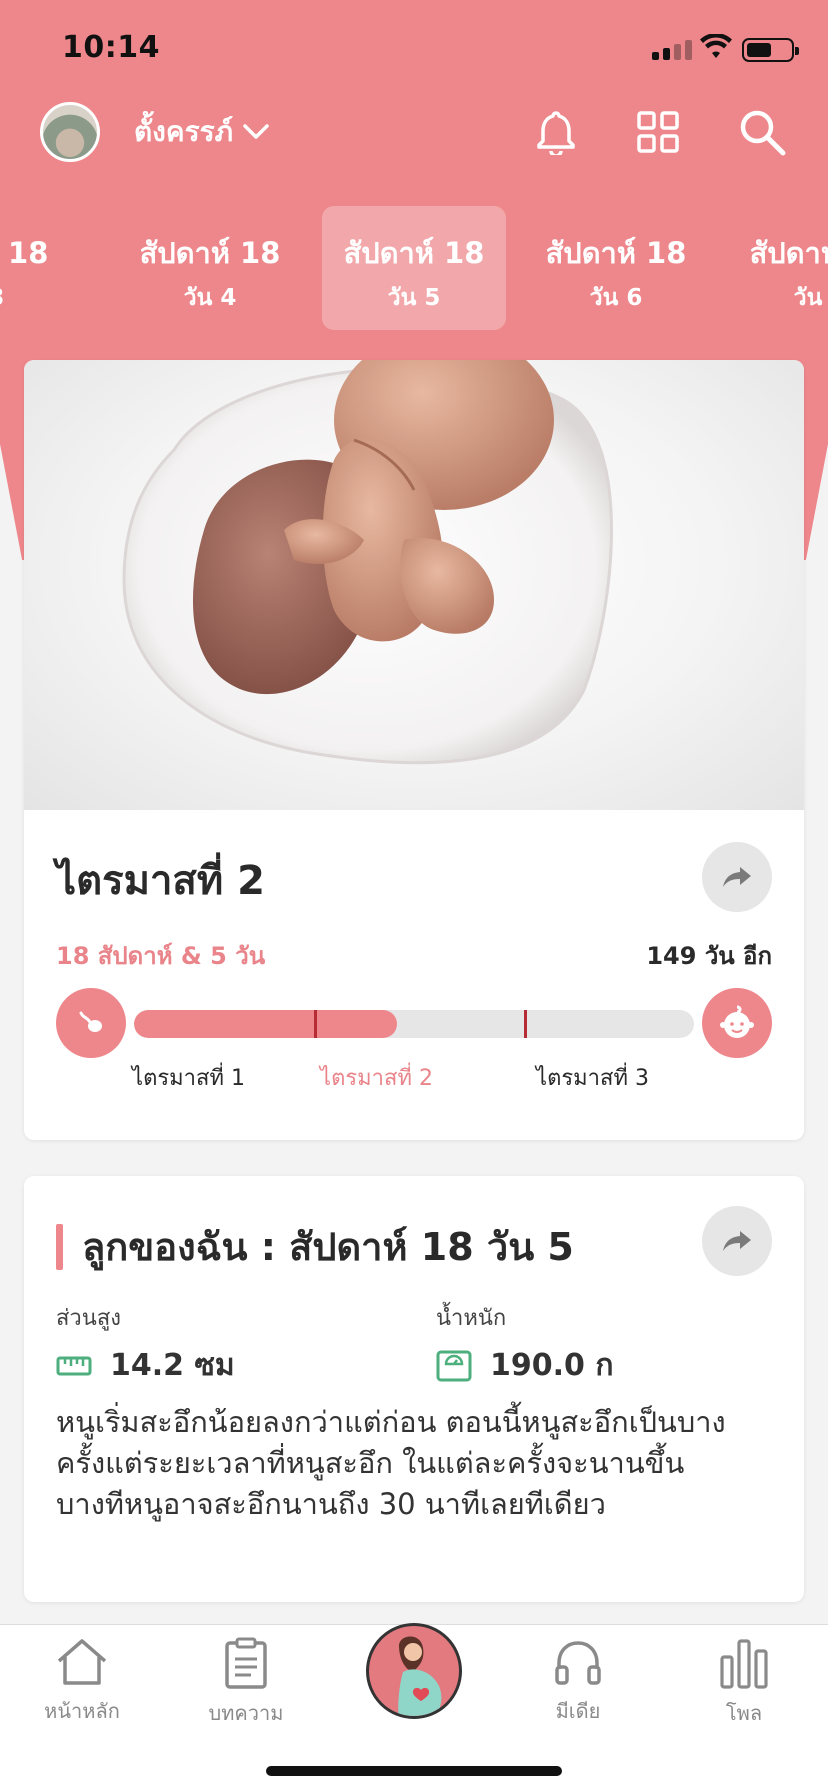 Image resolution: width=828 pixels, height=1792 pixels. I want to click on weight-label: น้ำหนัก, so click(471, 1318).